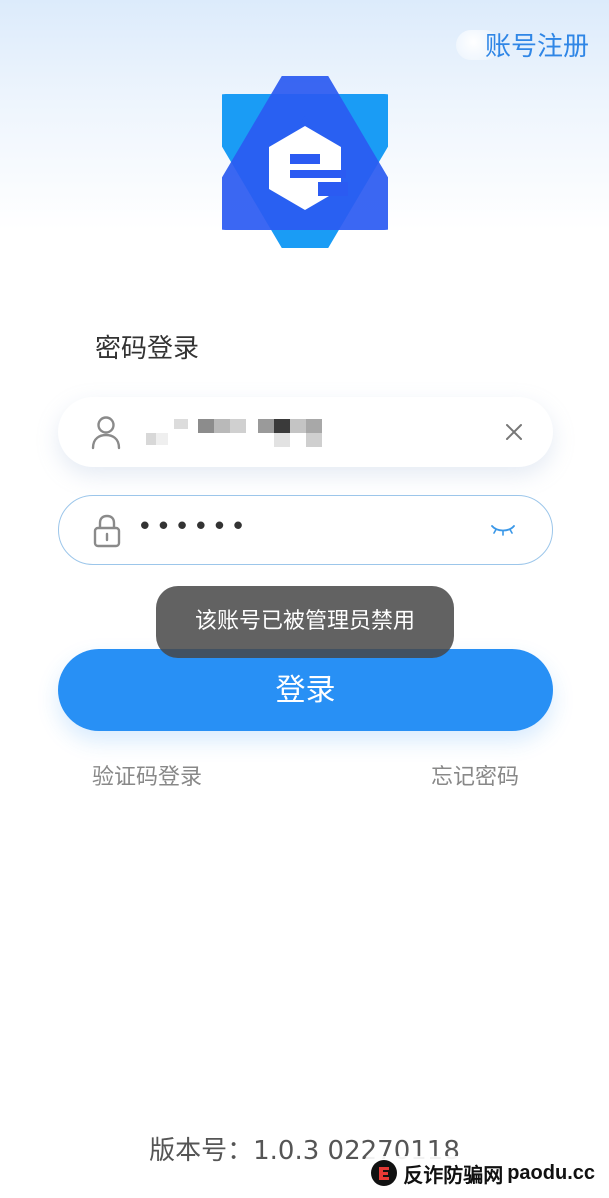  I want to click on brand-e-logo-icon, so click(305, 162).